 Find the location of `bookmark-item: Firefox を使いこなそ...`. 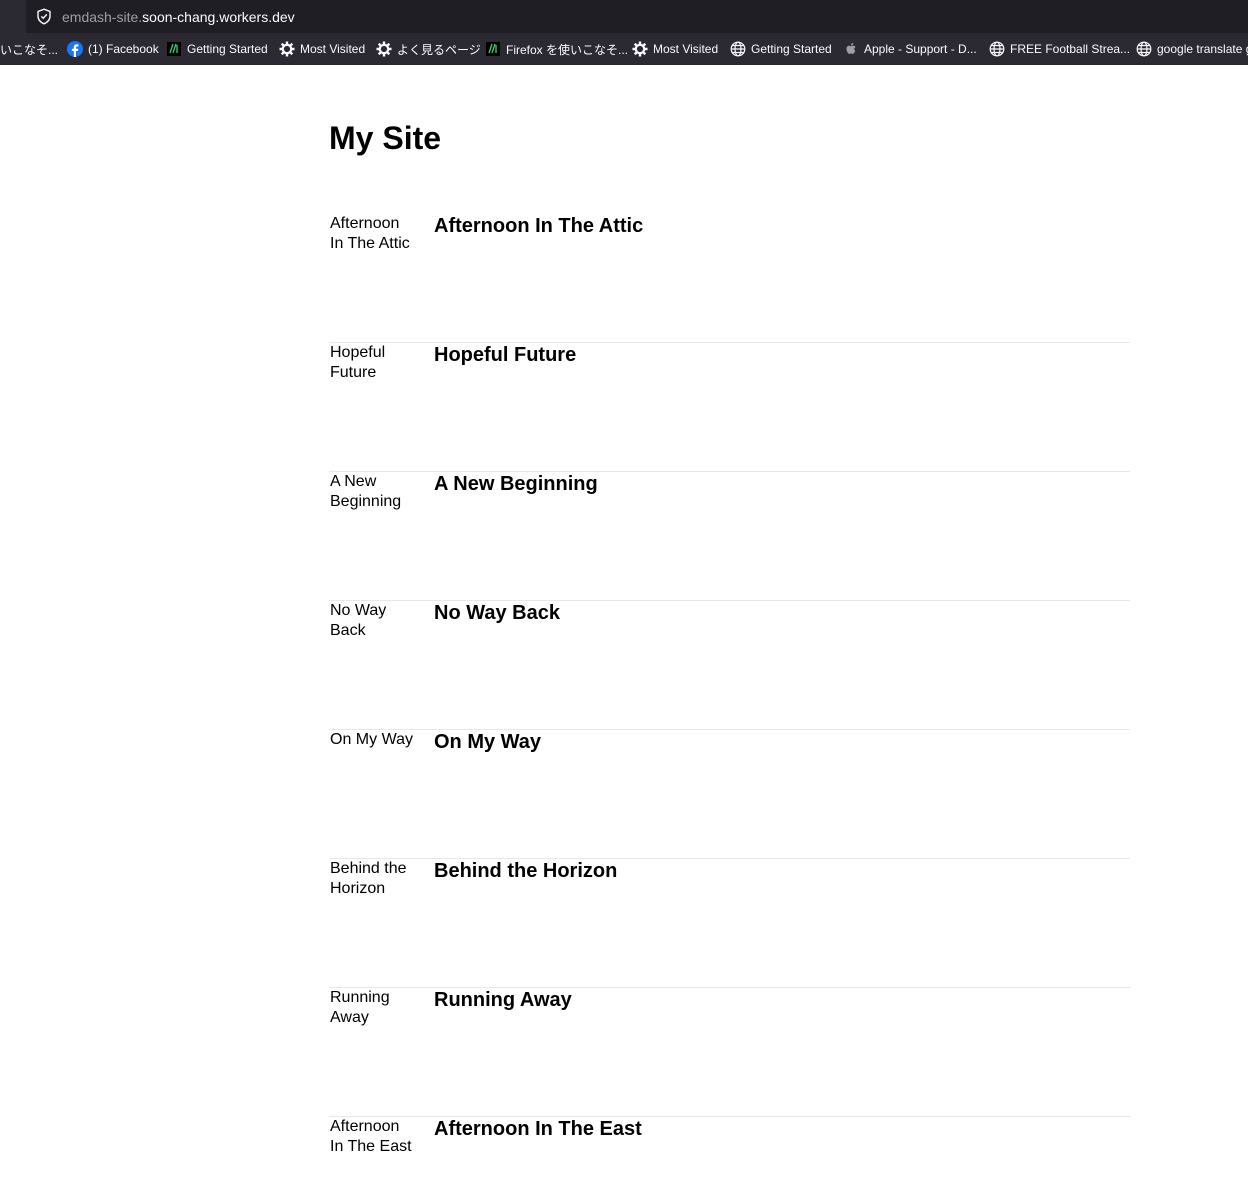

bookmark-item: Firefox を使いこなそ... is located at coordinates (556, 49).